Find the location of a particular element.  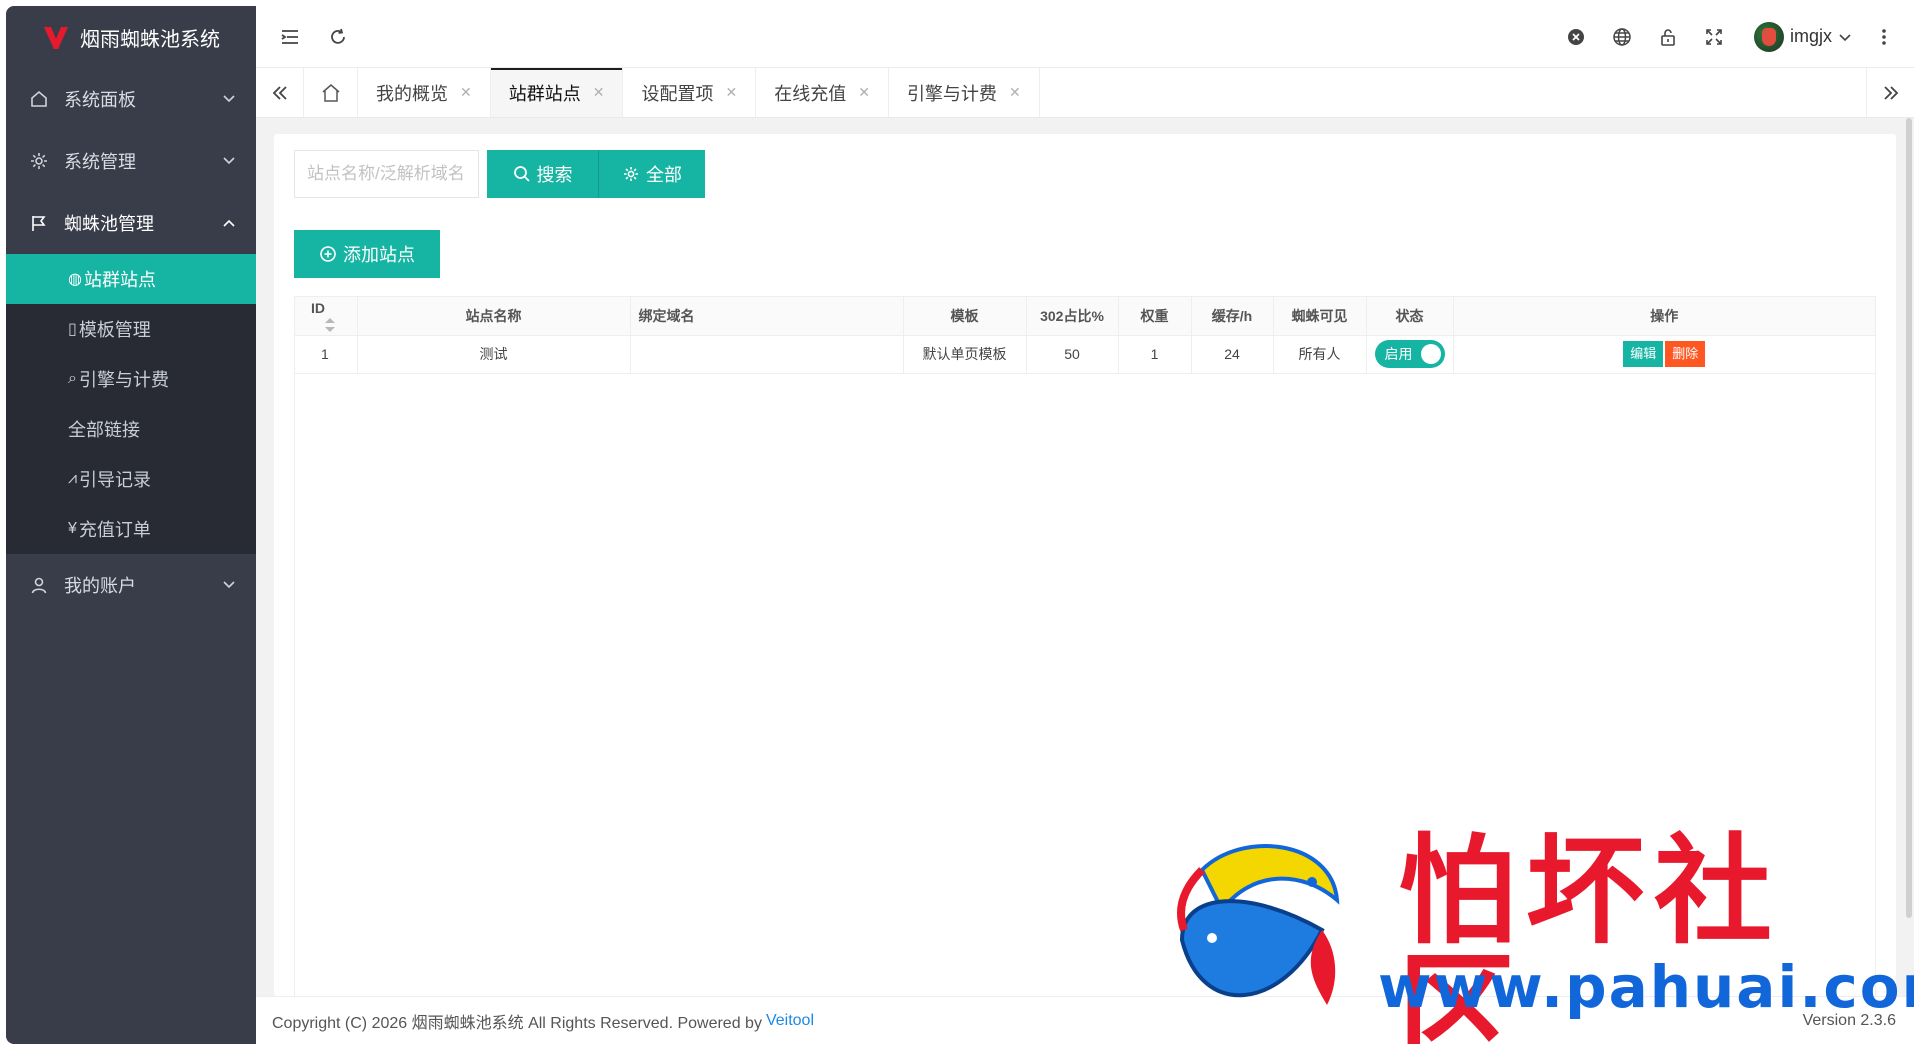

tab-label: 在线充值 is located at coordinates (810, 93).